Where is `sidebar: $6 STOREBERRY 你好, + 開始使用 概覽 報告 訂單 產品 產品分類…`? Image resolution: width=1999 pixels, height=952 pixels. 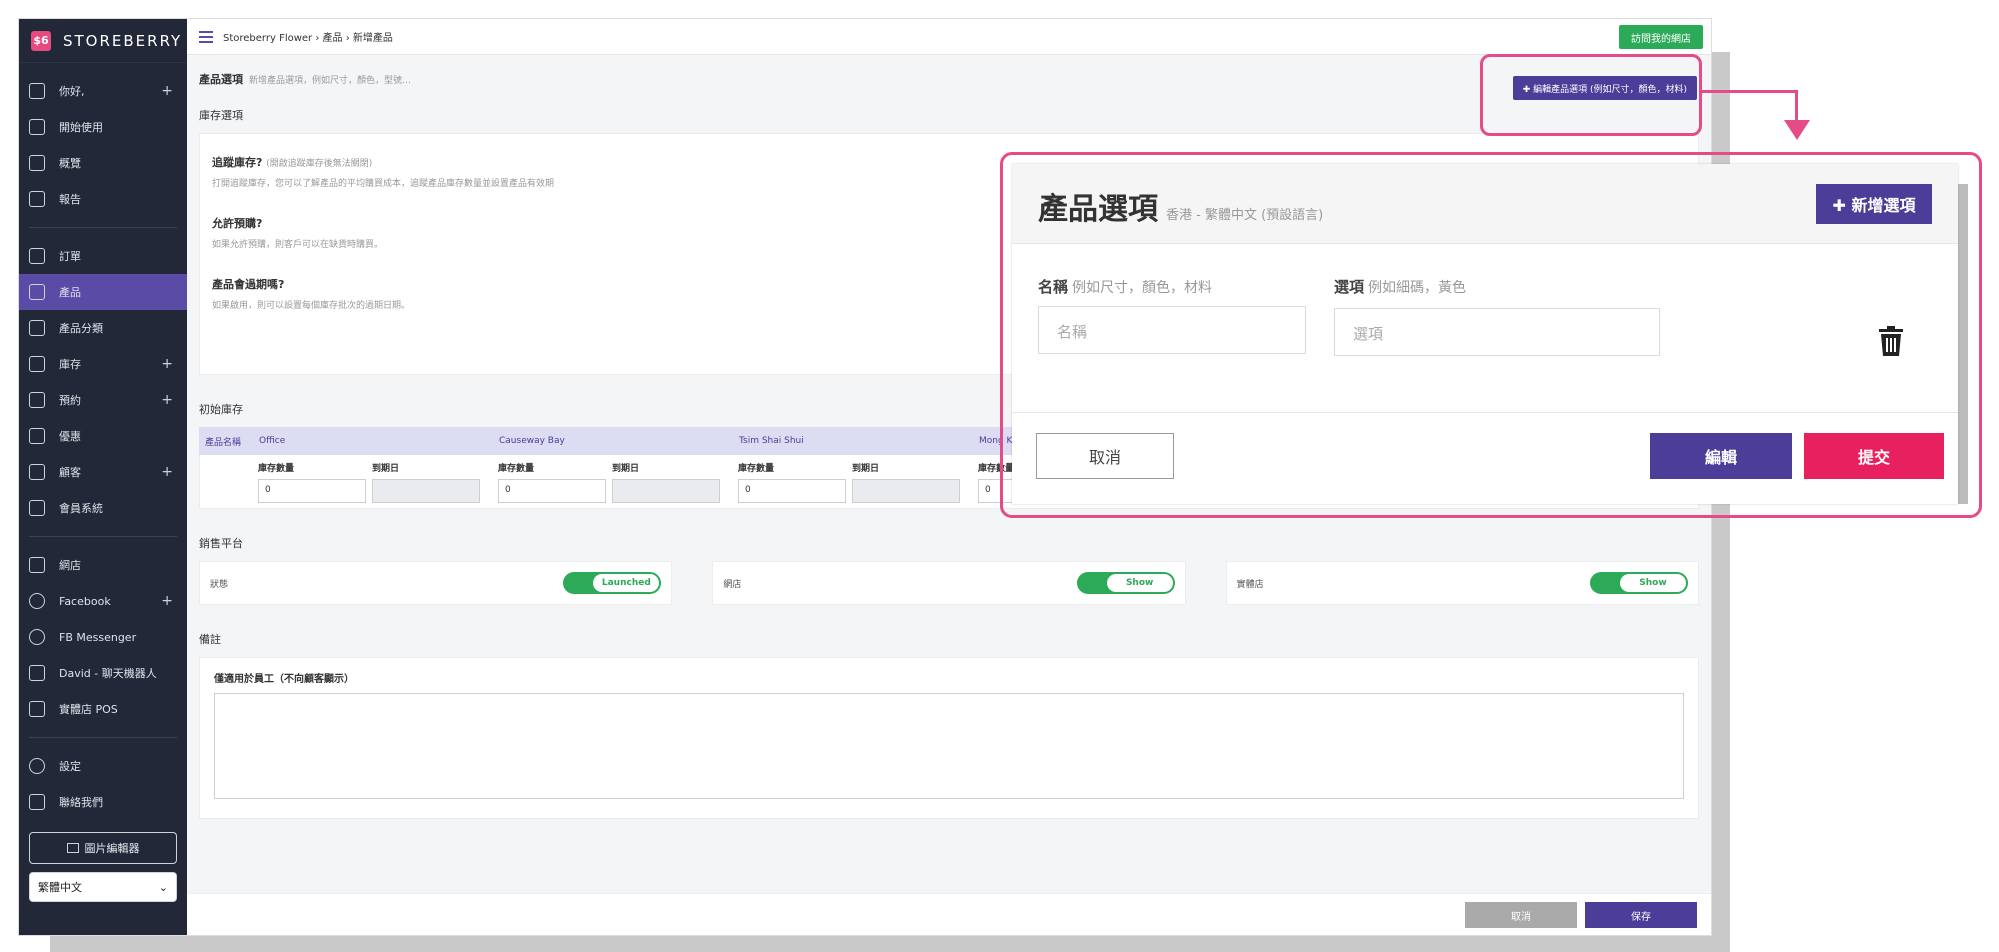 sidebar: $6 STOREBERRY 你好, + 開始使用 概覽 報告 訂單 產品 產品分類… is located at coordinates (103, 477).